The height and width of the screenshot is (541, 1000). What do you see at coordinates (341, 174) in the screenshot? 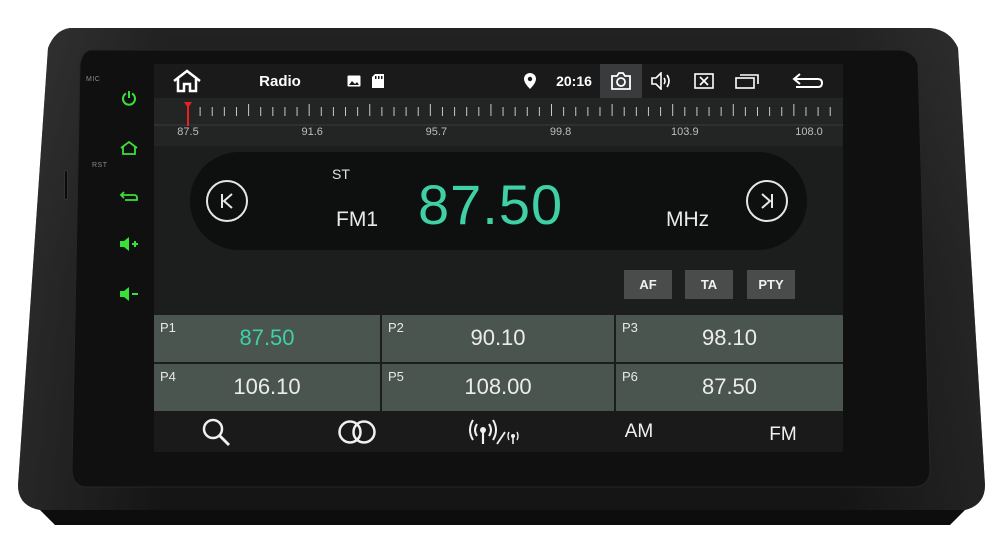
I see `stereo-indicator: ST` at bounding box center [341, 174].